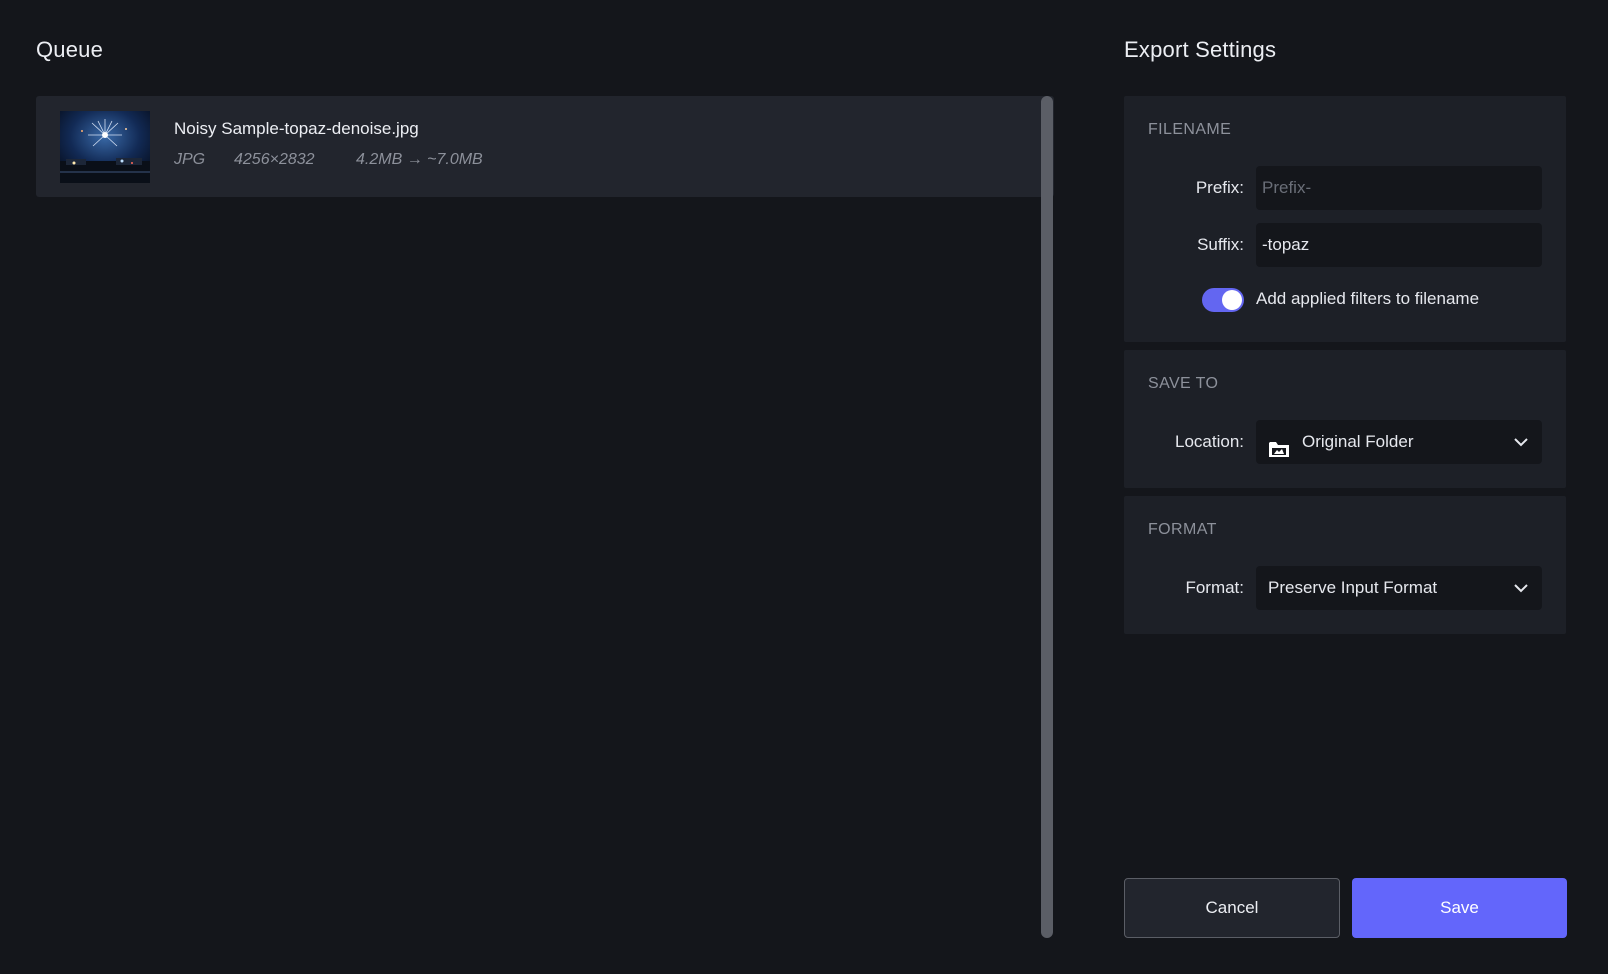 The image size is (1608, 974). Describe the element at coordinates (1219, 187) in the screenshot. I see `prefix-label: Prefix:` at that location.